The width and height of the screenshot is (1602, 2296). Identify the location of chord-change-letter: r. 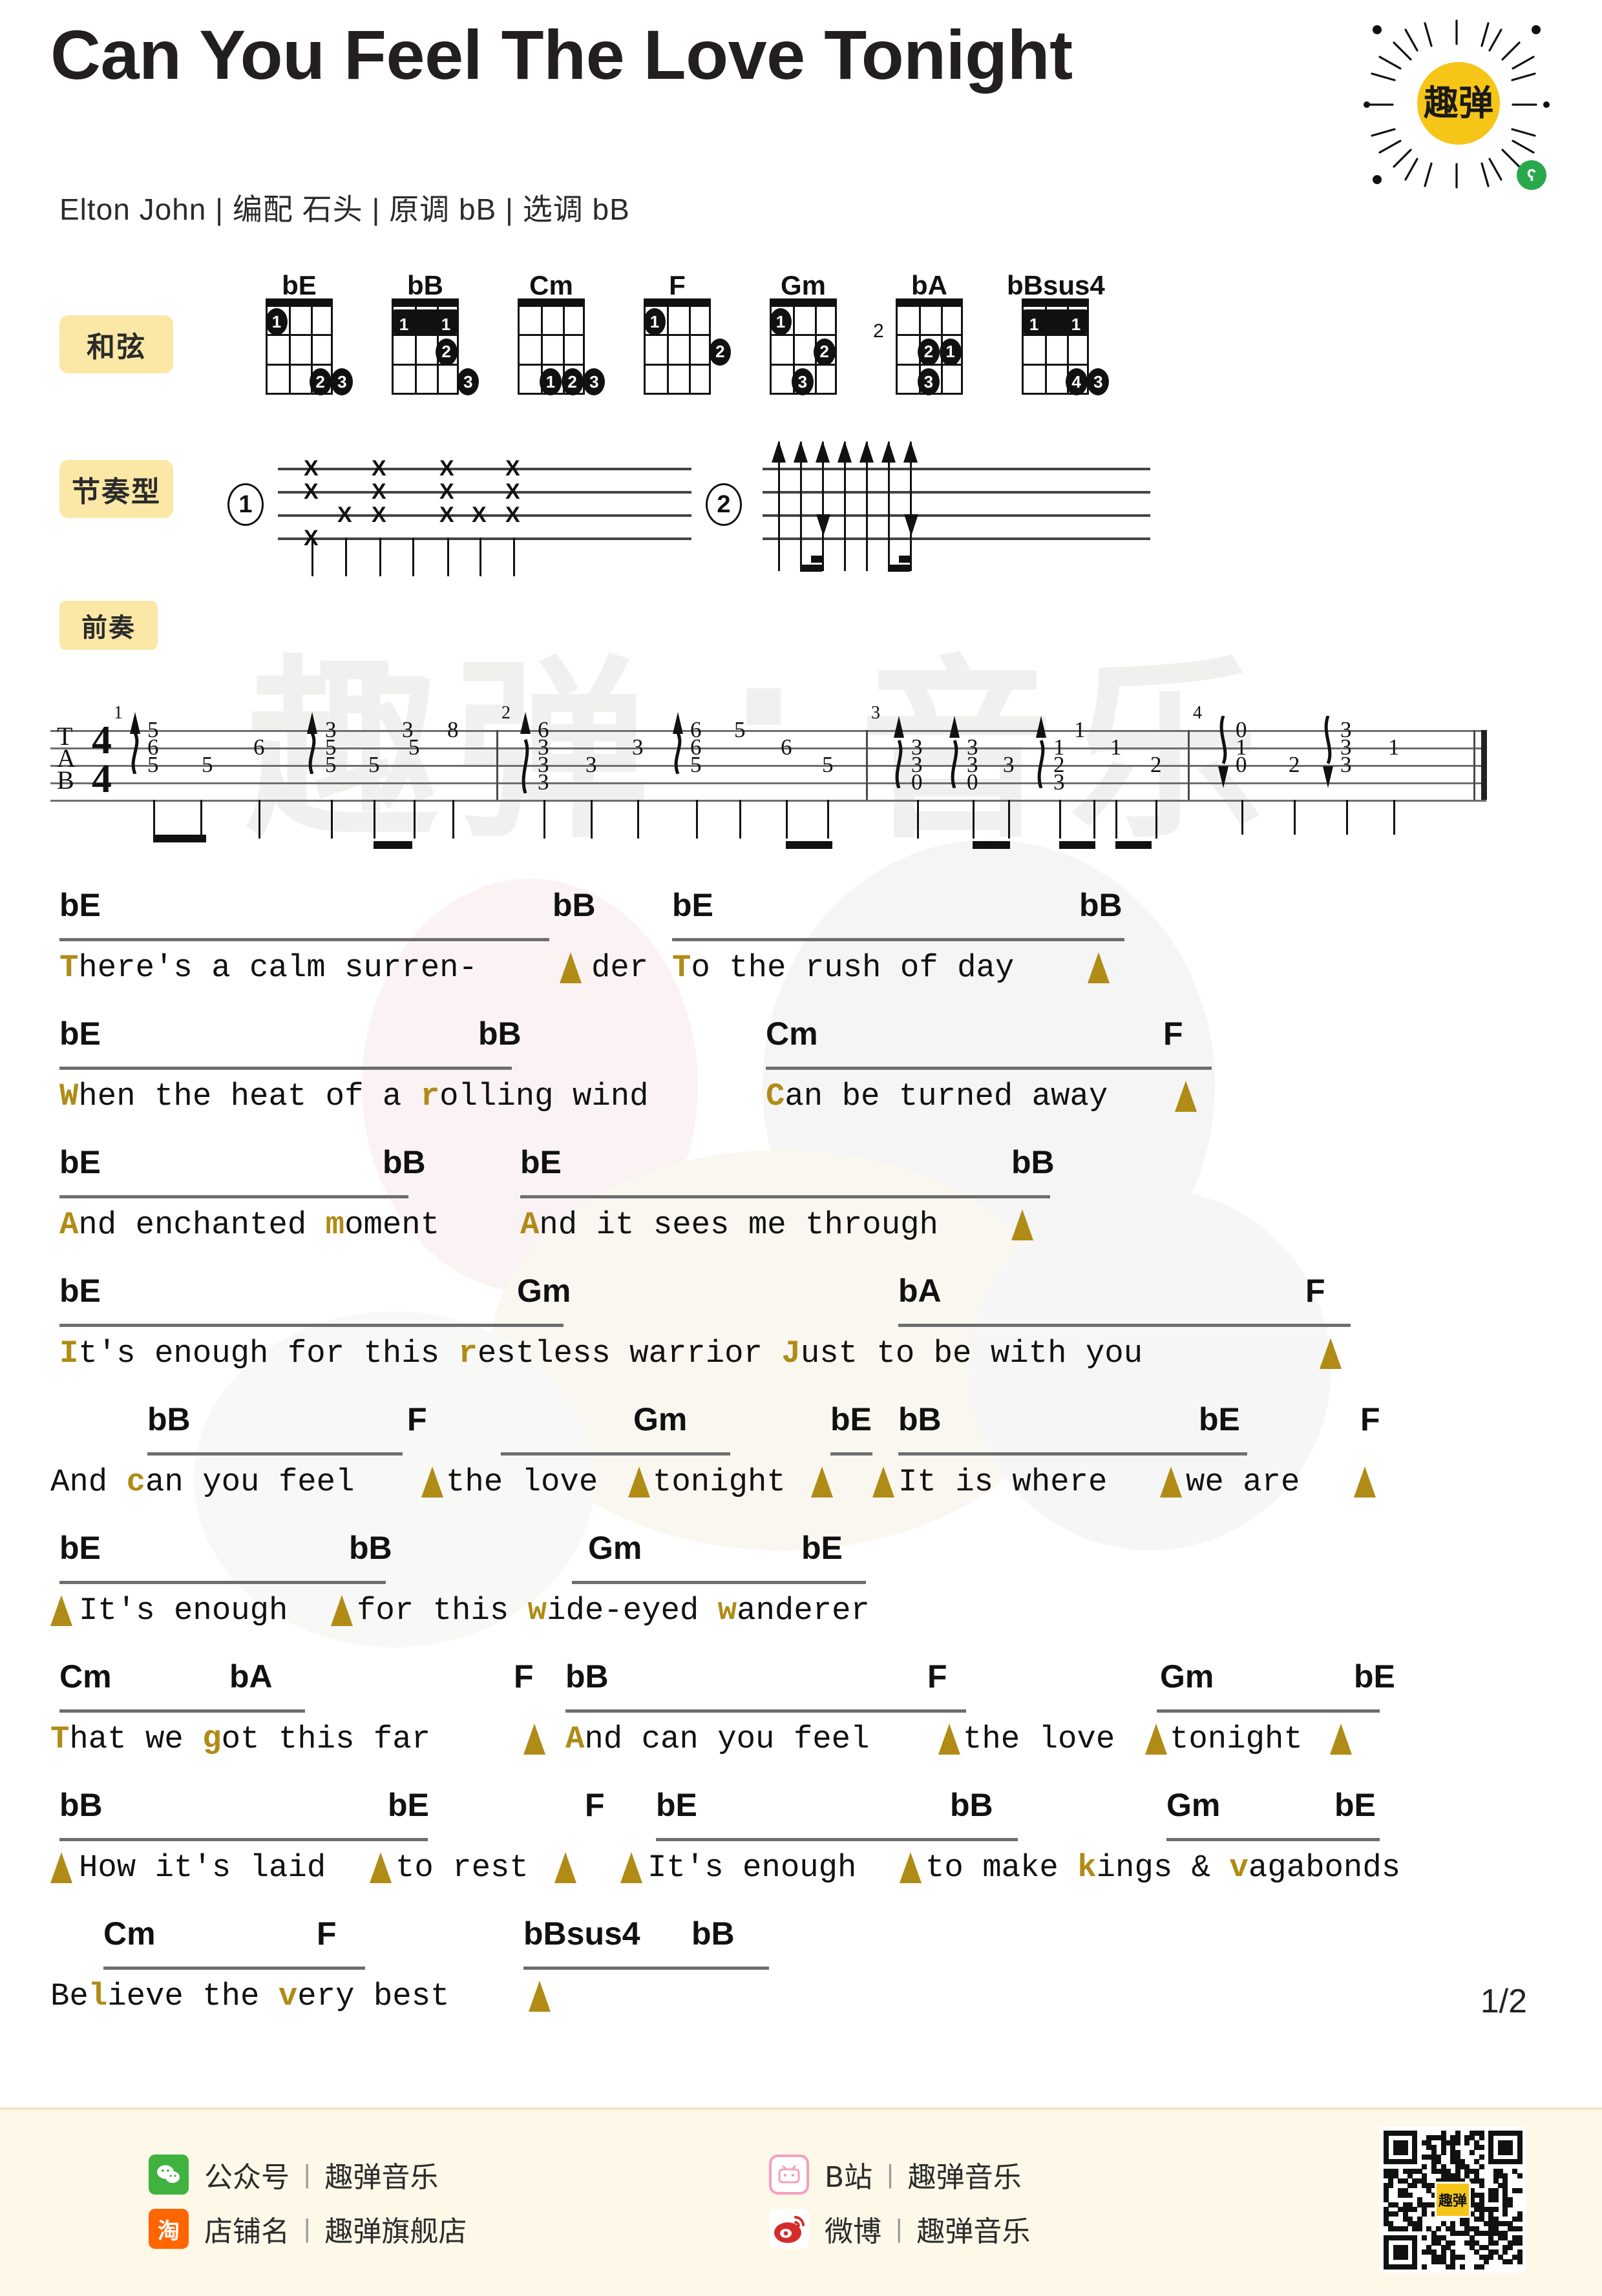
(468, 1354).